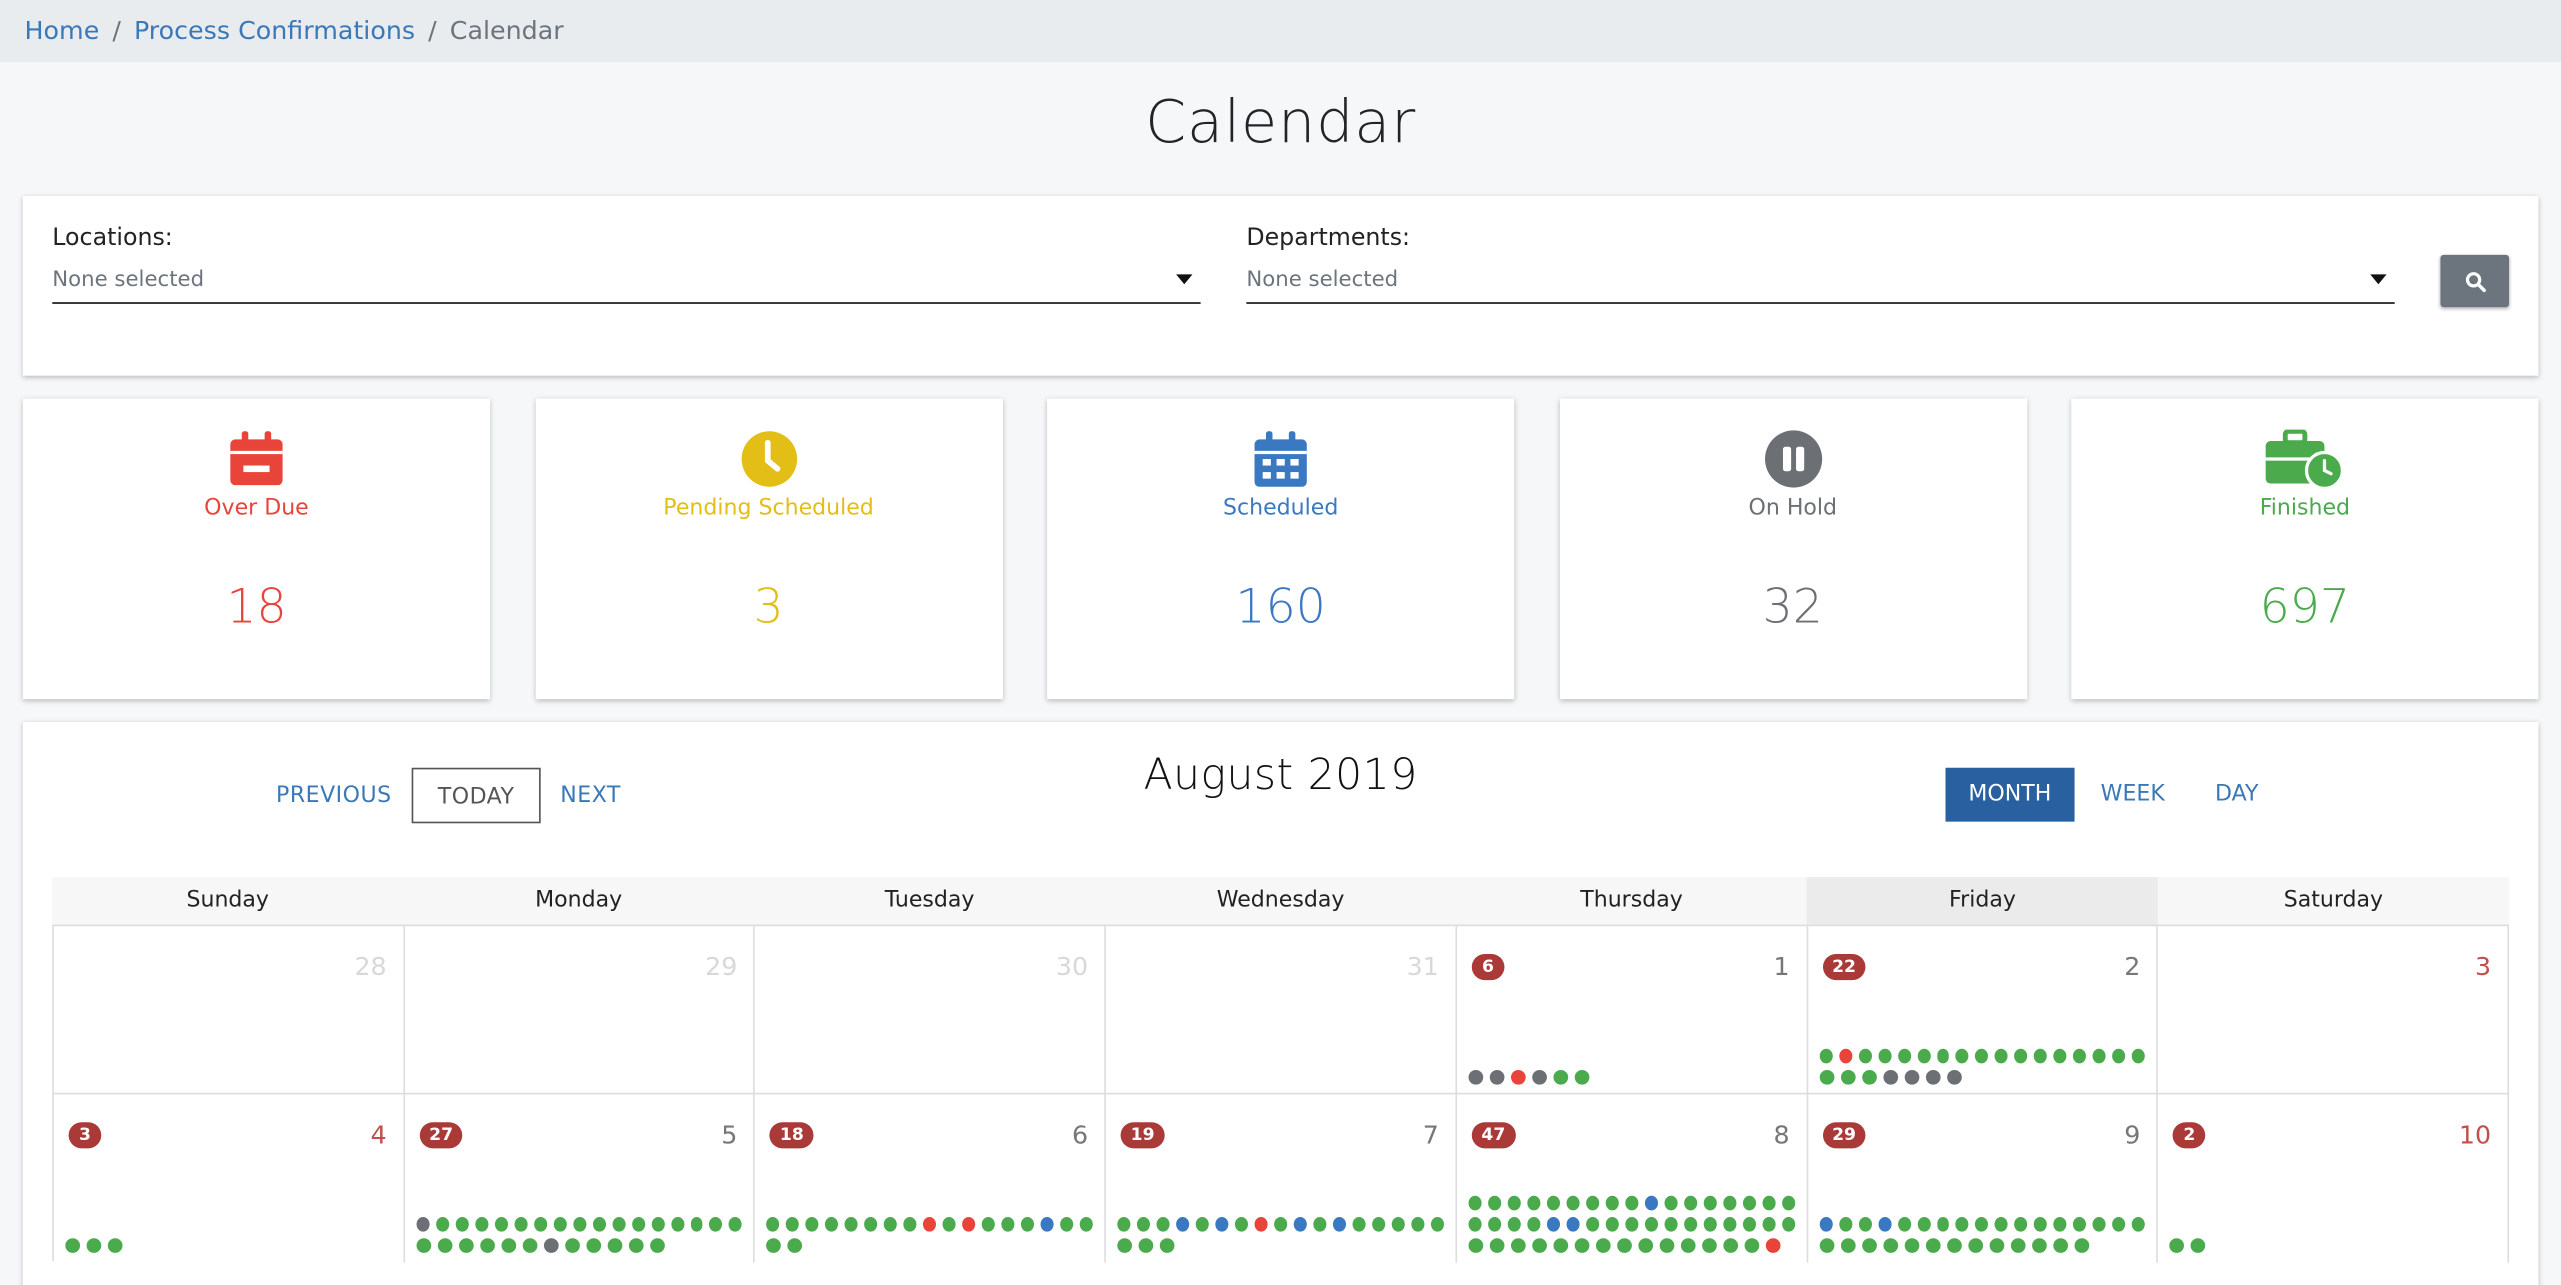  What do you see at coordinates (931, 1178) in the screenshot?
I see `day-cell: 6 18` at bounding box center [931, 1178].